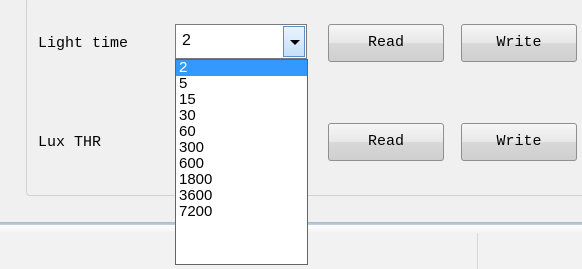 The width and height of the screenshot is (582, 269). I want to click on light-time-selected-value: 2, so click(186, 40).